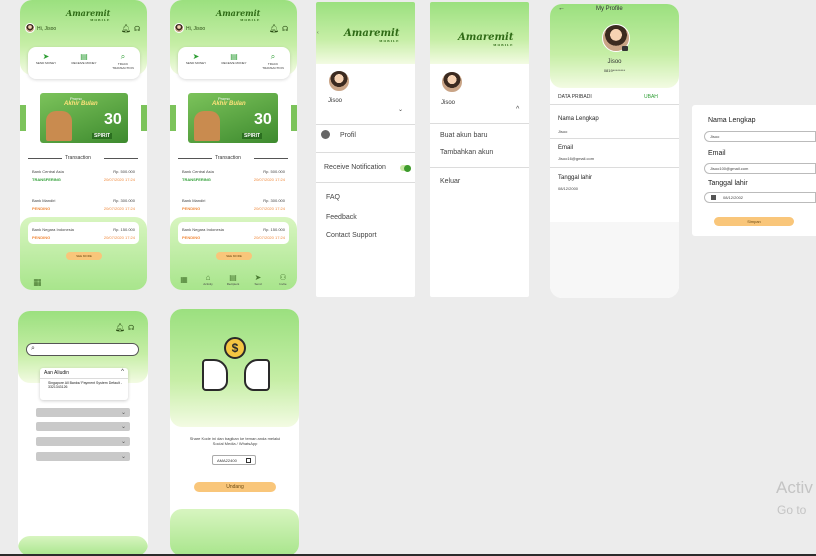 This screenshot has width=816, height=556. What do you see at coordinates (318, 33) in the screenshot?
I see `back-chevron-icon: ‹` at bounding box center [318, 33].